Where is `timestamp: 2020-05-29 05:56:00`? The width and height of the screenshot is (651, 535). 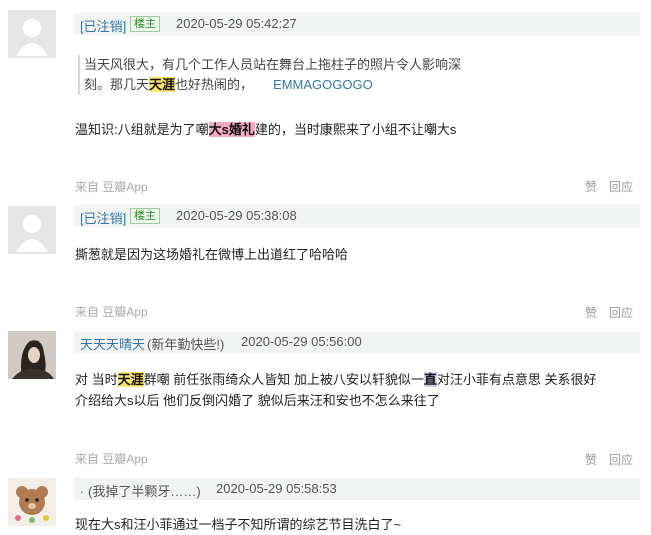 timestamp: 2020-05-29 05:56:00 is located at coordinates (301, 341).